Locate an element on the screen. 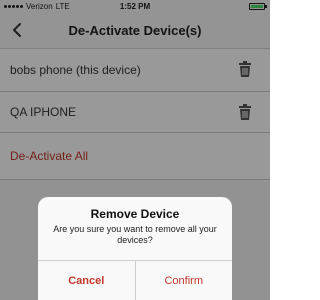 This screenshot has width=320, height=300. confirm-button: Confirm is located at coordinates (184, 280).